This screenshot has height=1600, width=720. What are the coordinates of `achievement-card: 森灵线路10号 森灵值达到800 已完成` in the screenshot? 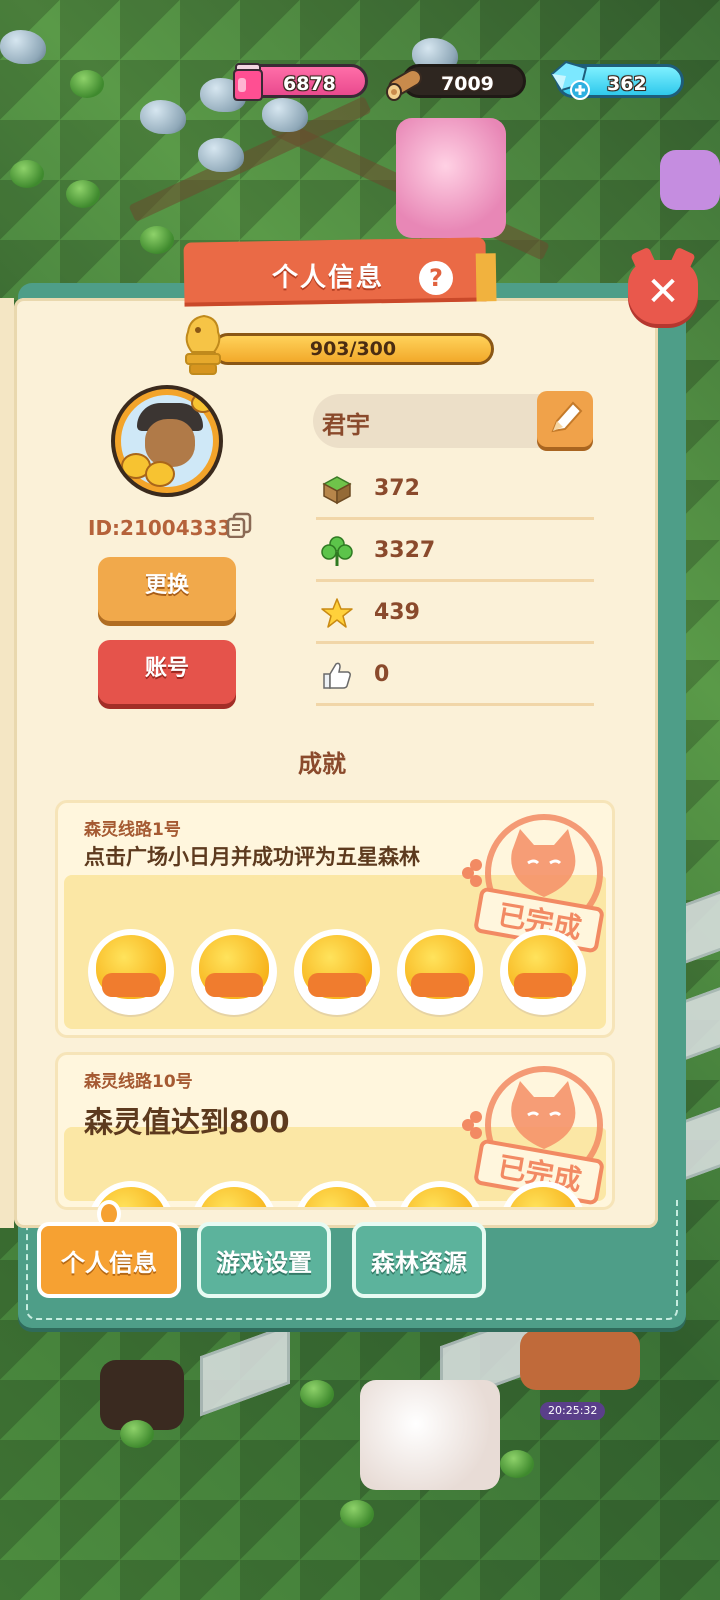 It's located at (335, 1131).